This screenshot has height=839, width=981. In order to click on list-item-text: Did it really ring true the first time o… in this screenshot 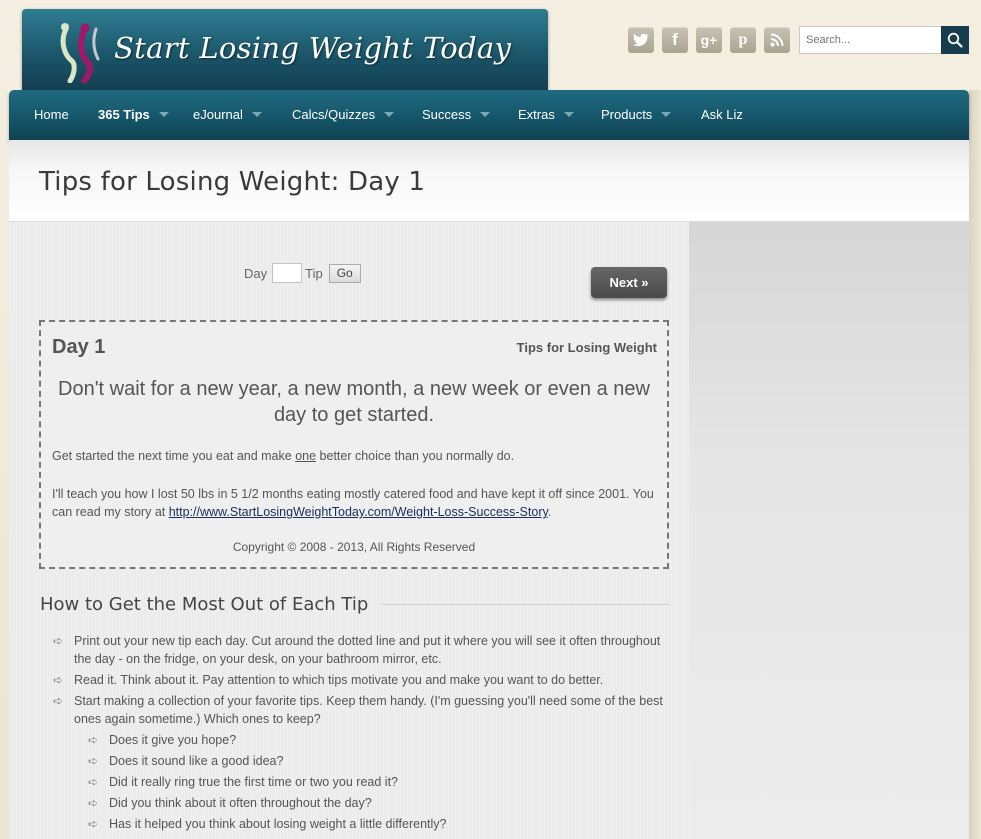, I will do `click(254, 782)`.